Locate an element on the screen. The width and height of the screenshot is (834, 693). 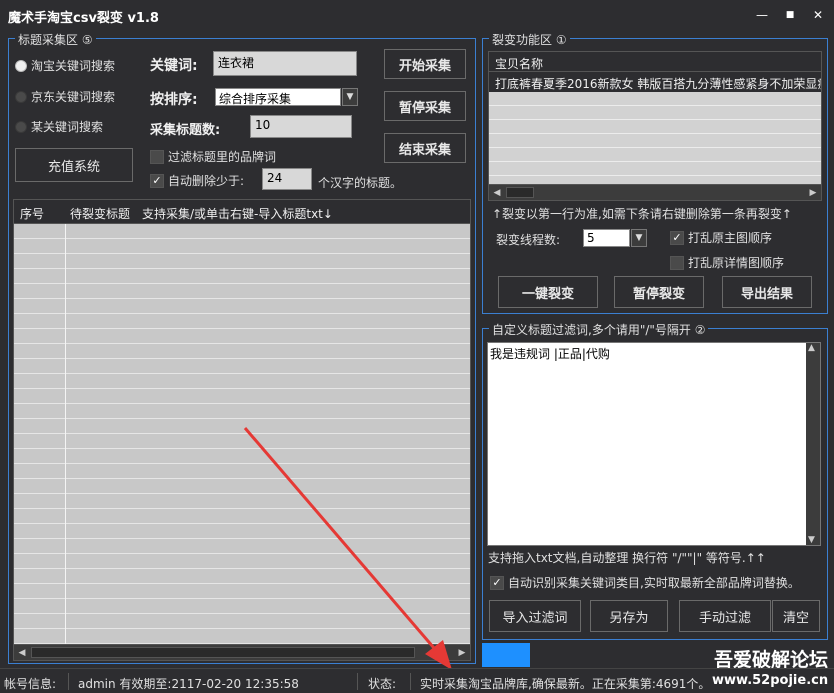
filter-textarea: 我是违规词 |正品|代购 ▲ ▼ is located at coordinates (654, 444).